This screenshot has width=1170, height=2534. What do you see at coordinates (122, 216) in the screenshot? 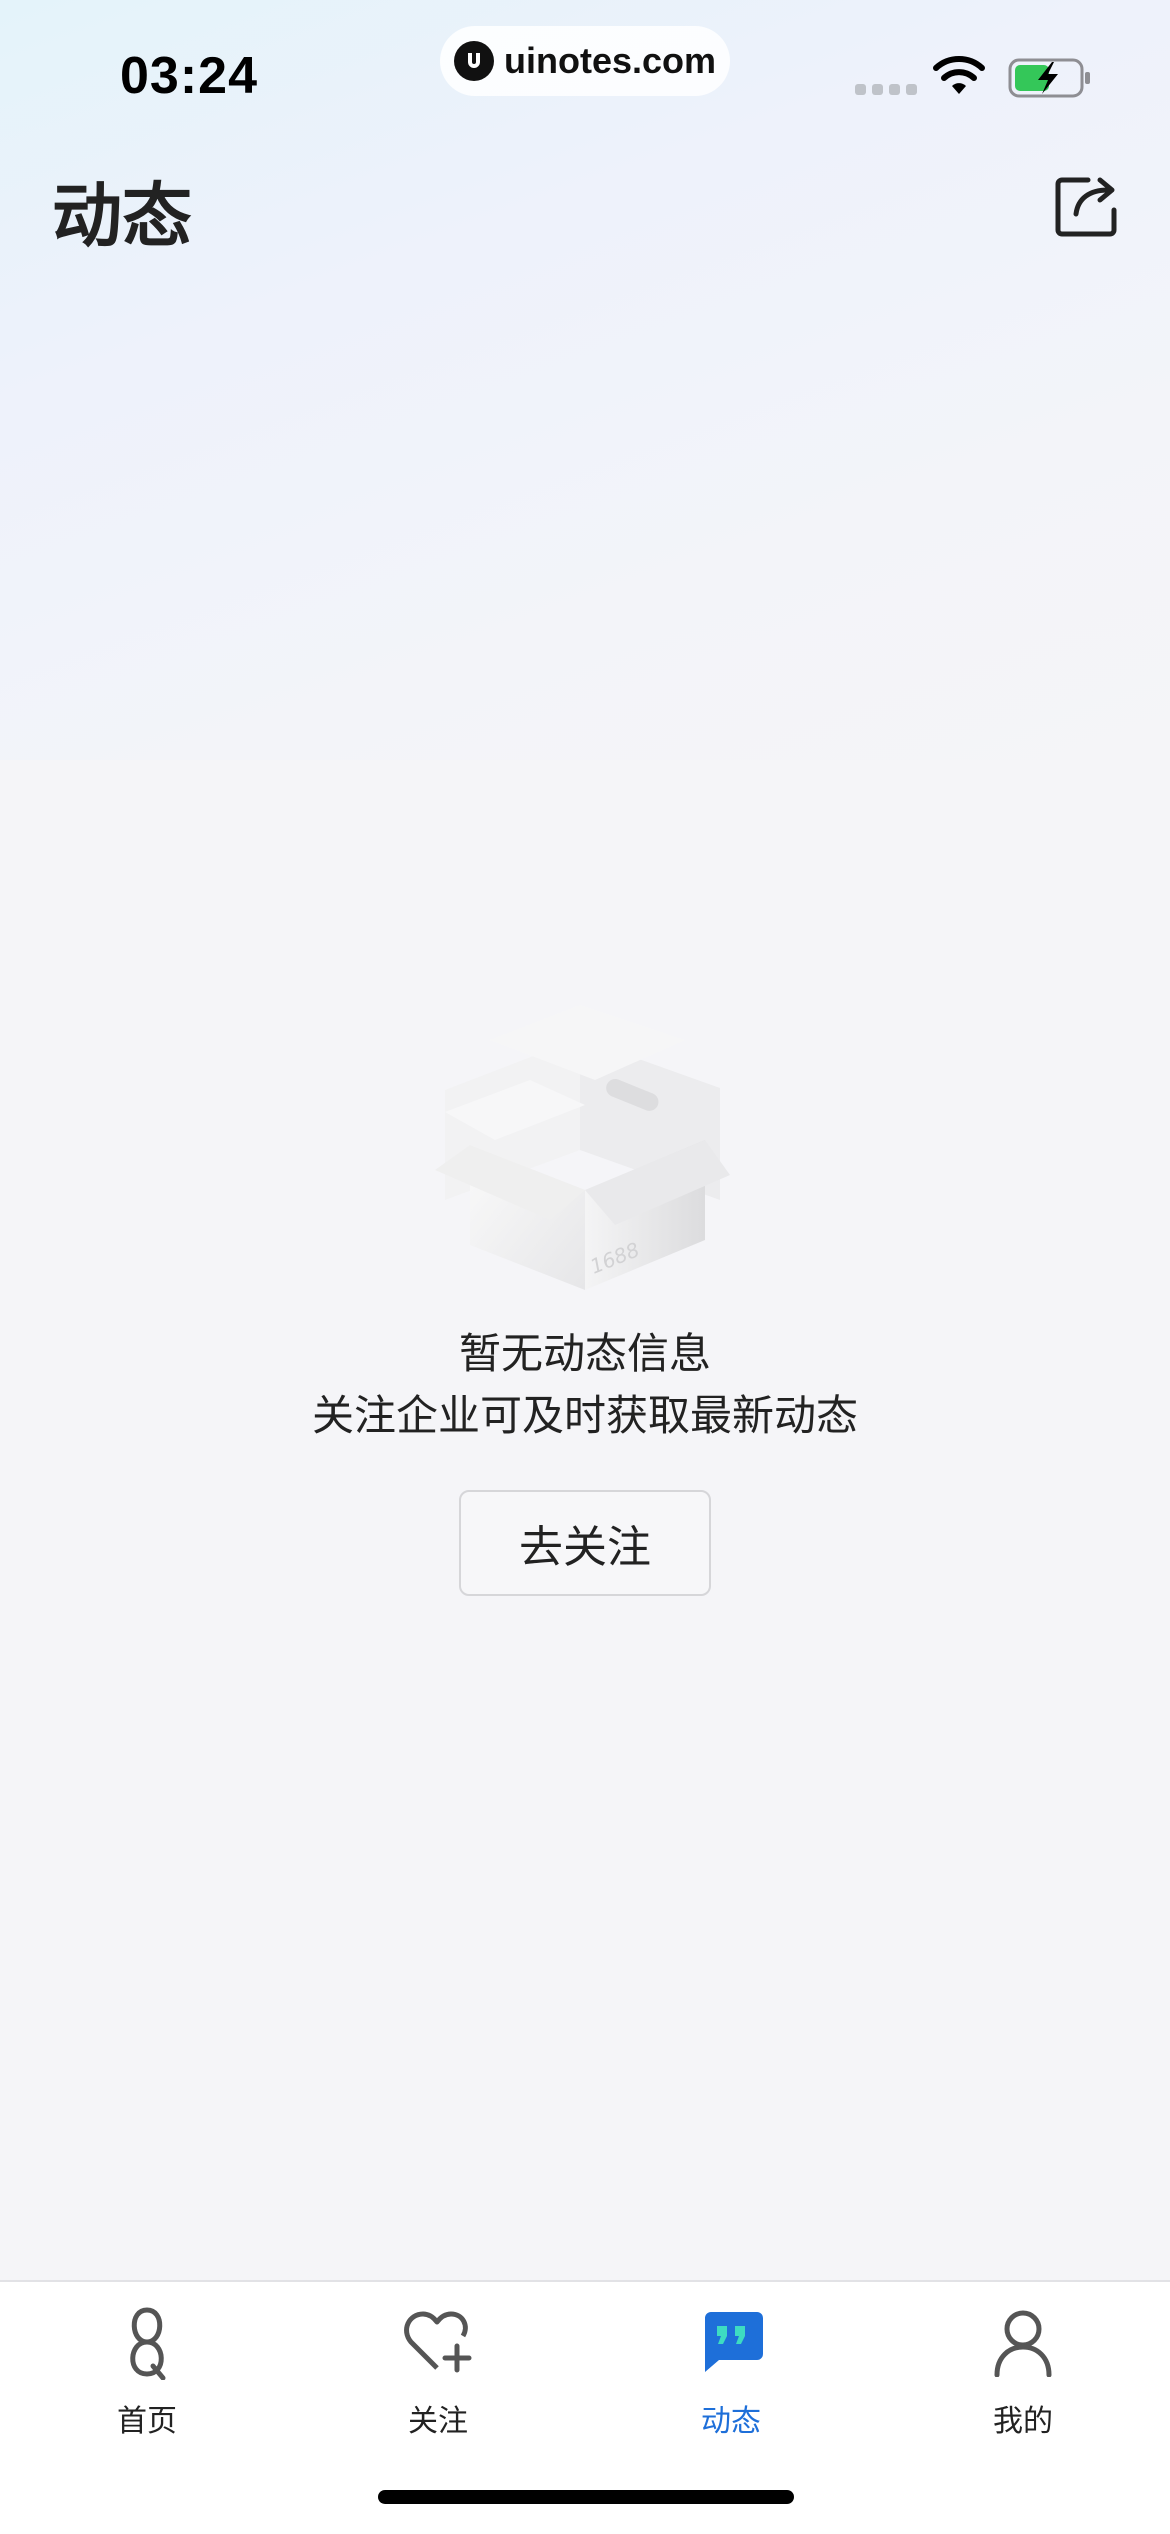
I see `page-title: 动态` at bounding box center [122, 216].